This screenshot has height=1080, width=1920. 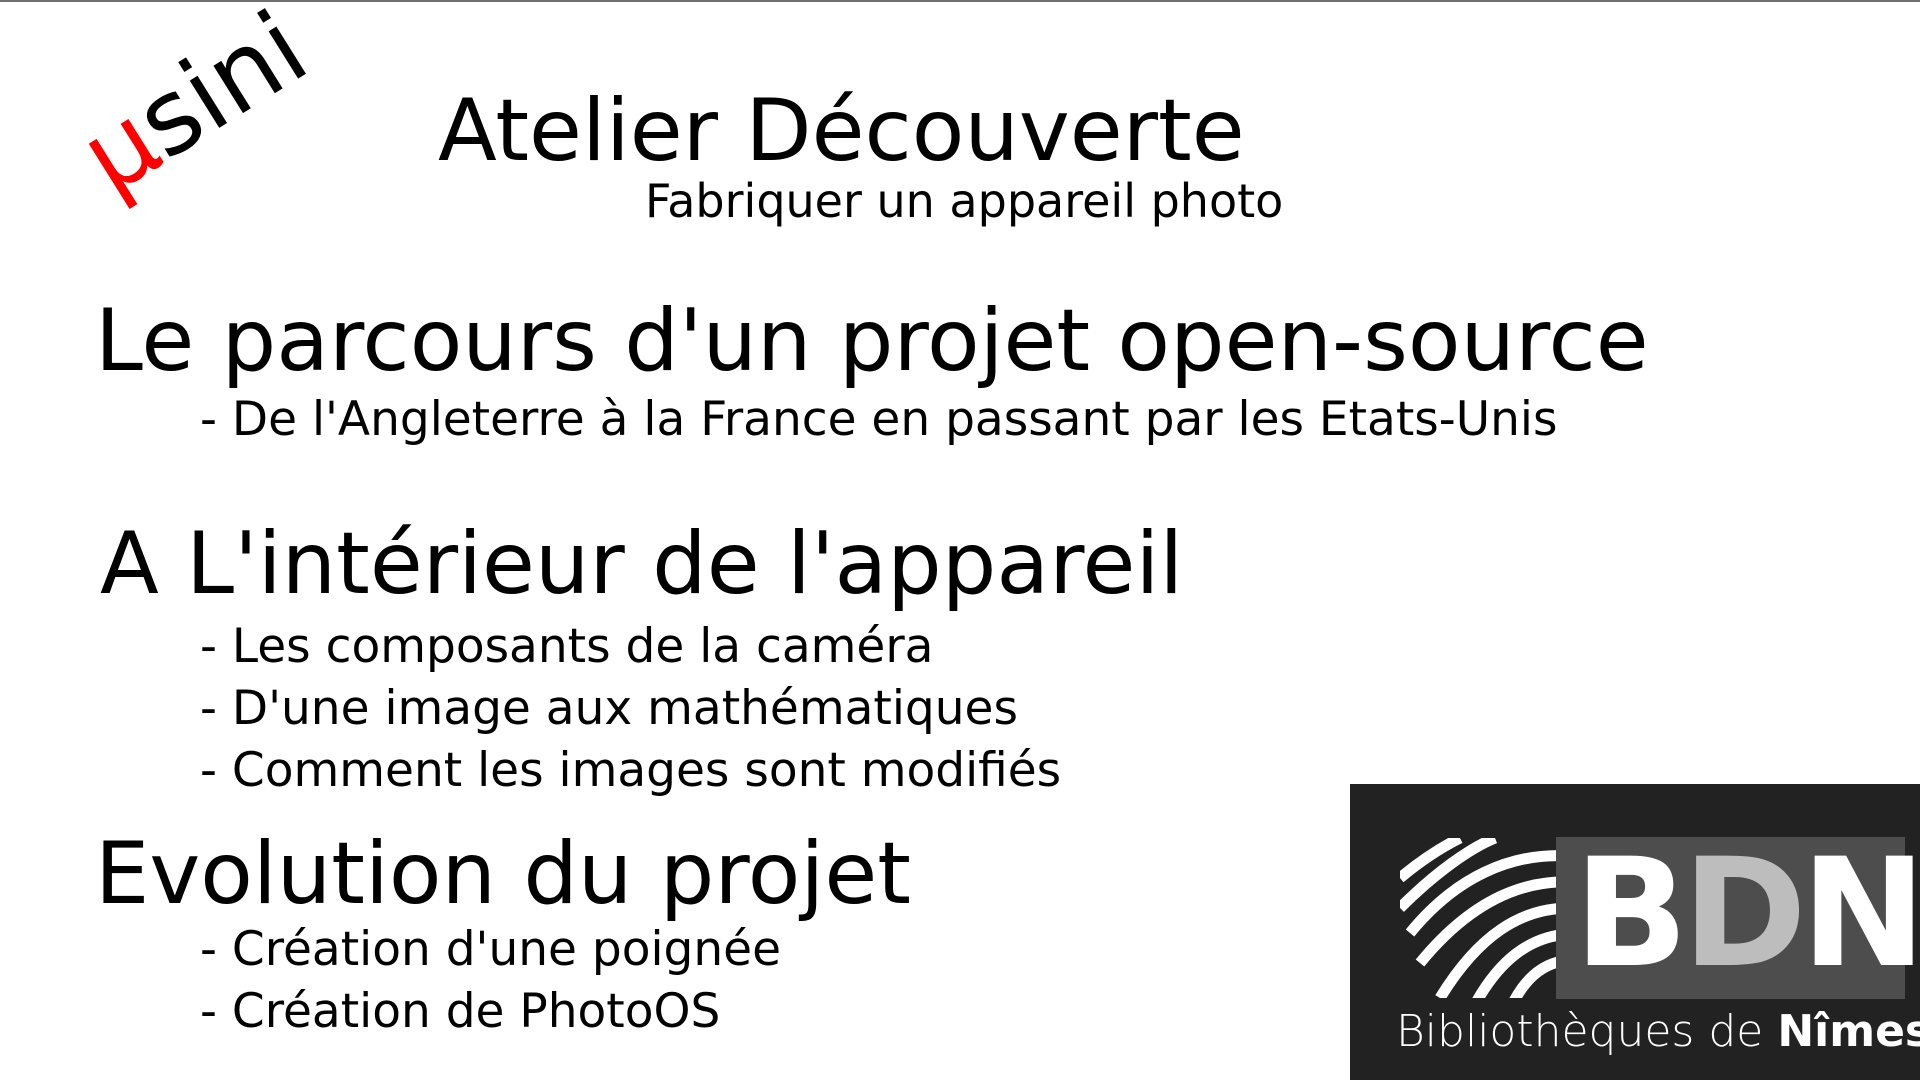 I want to click on bdn-letter-n: N, so click(x=1860, y=914).